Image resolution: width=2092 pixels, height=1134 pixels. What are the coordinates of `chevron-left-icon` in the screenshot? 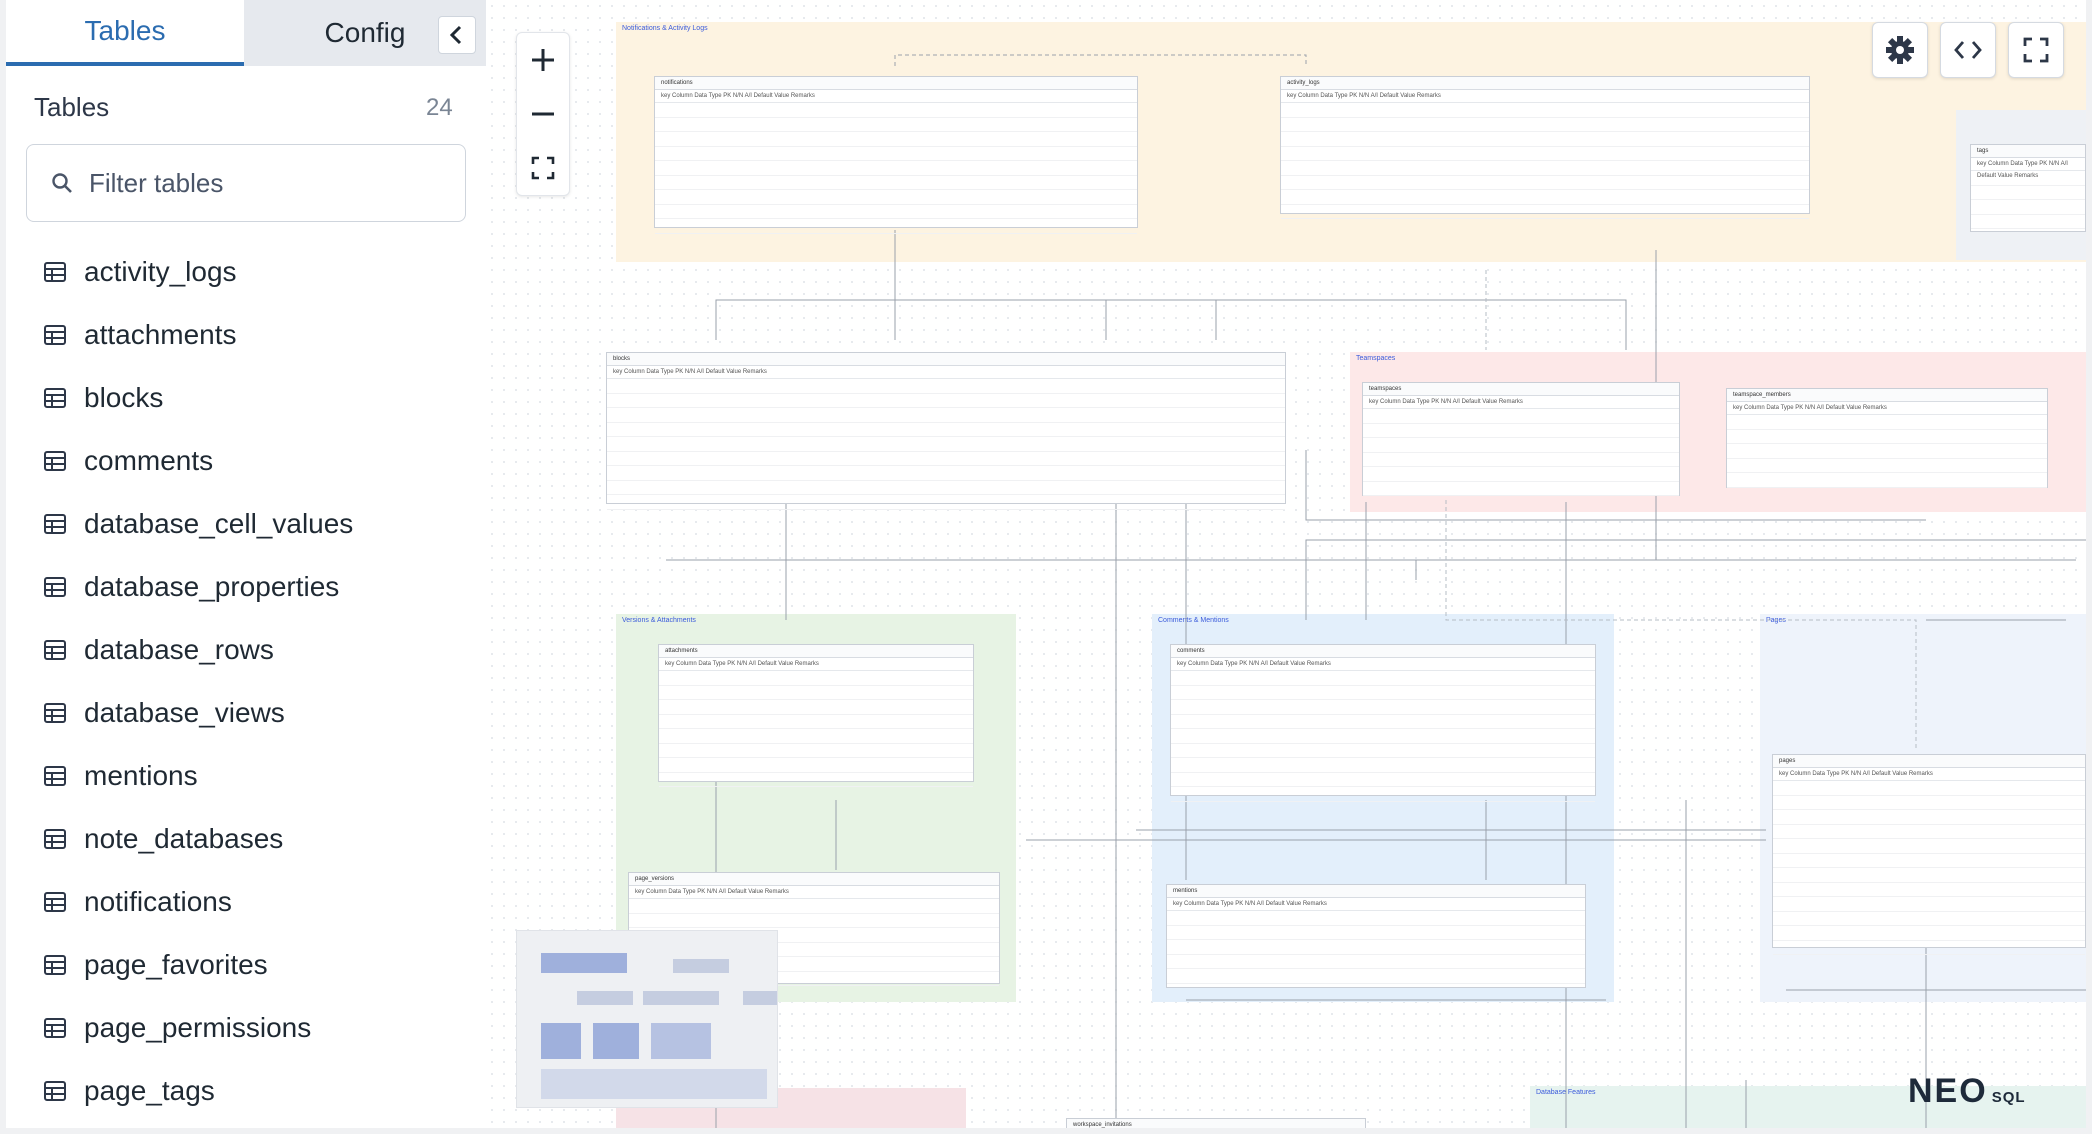 It's located at (455, 35).